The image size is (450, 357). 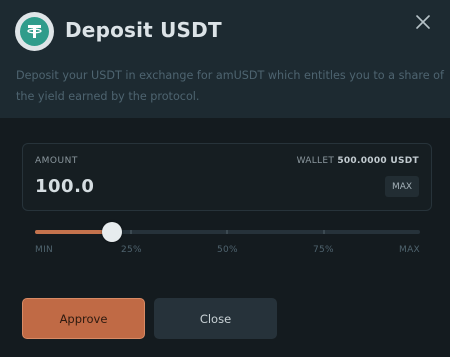 What do you see at coordinates (323, 250) in the screenshot?
I see `slider-label-75: 75%` at bounding box center [323, 250].